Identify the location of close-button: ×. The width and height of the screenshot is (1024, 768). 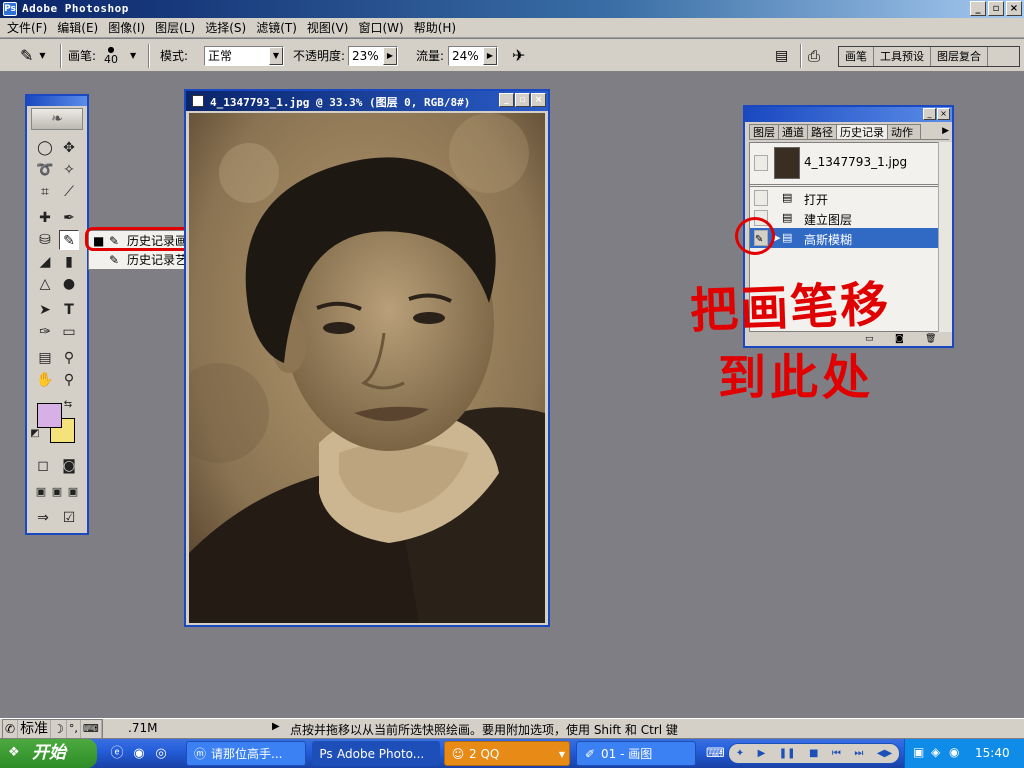
(1014, 8).